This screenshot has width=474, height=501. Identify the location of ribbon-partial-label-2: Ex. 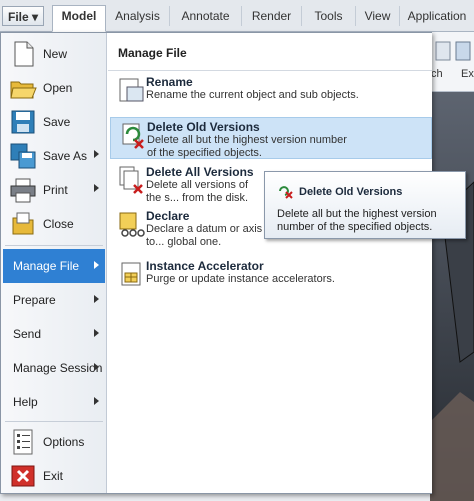
(467, 74).